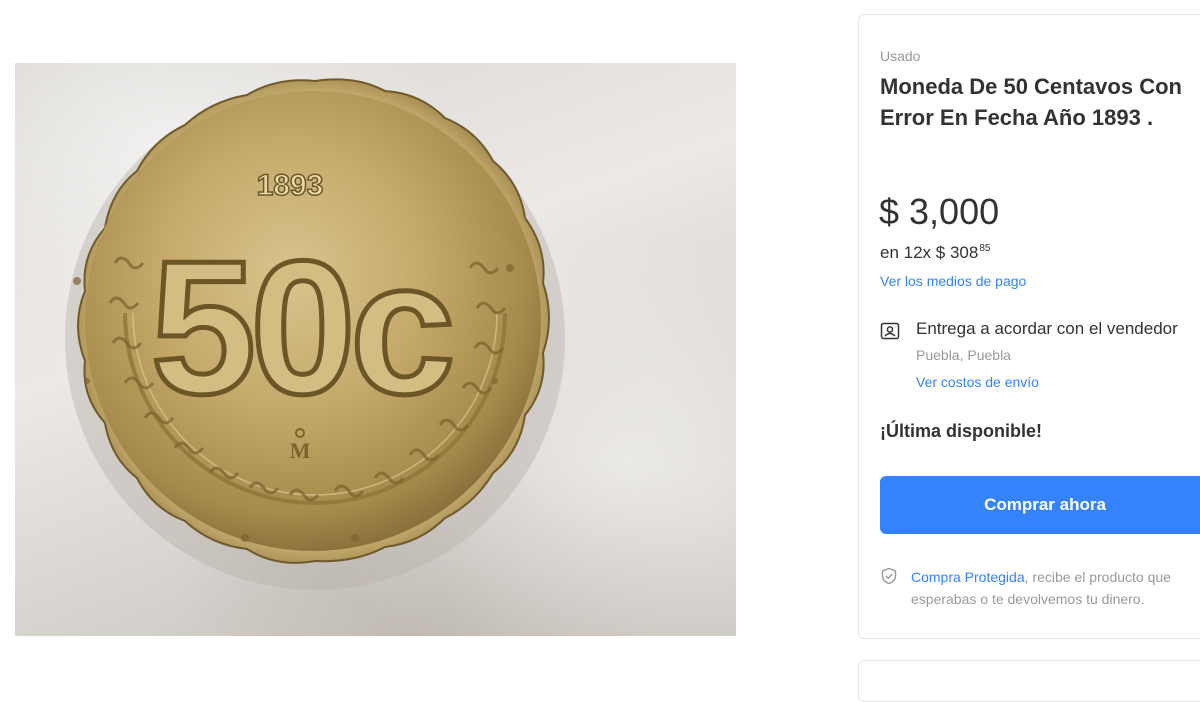  What do you see at coordinates (290, 185) in the screenshot?
I see `coin-year-text: 1893` at bounding box center [290, 185].